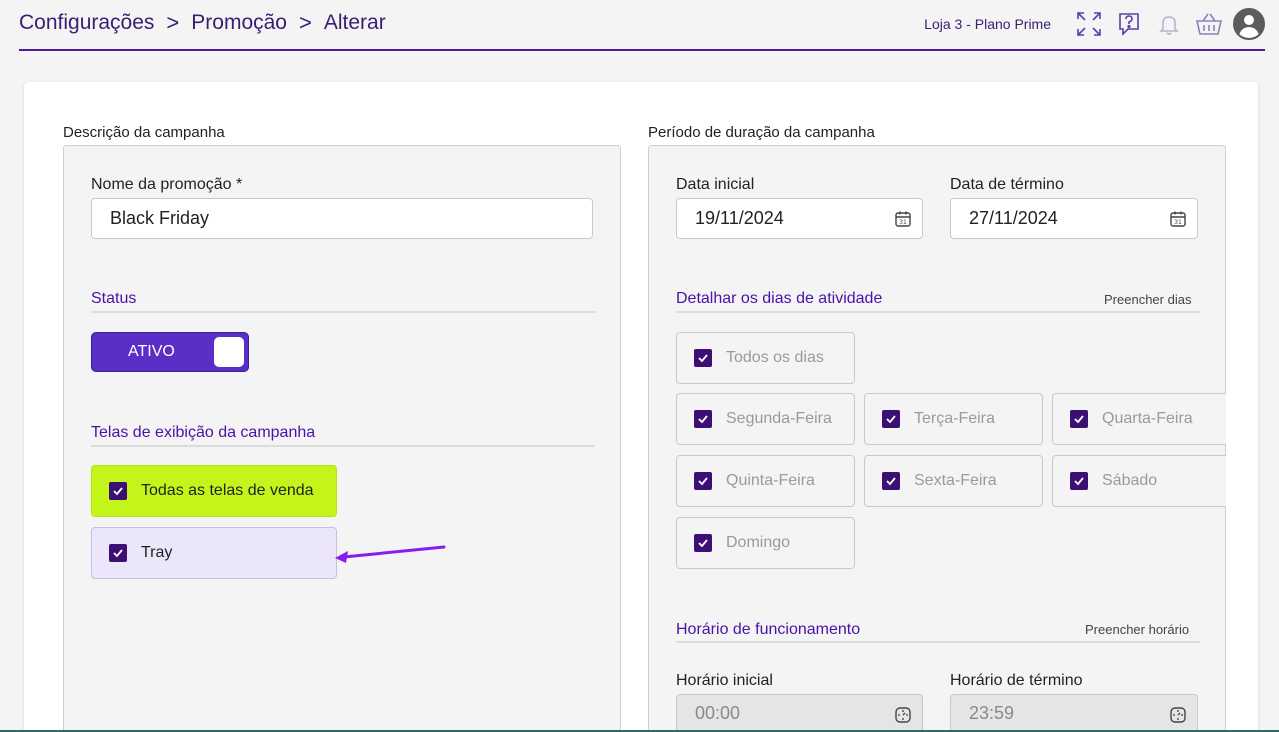  I want to click on day-option-sunday: Domingo, so click(765, 543).